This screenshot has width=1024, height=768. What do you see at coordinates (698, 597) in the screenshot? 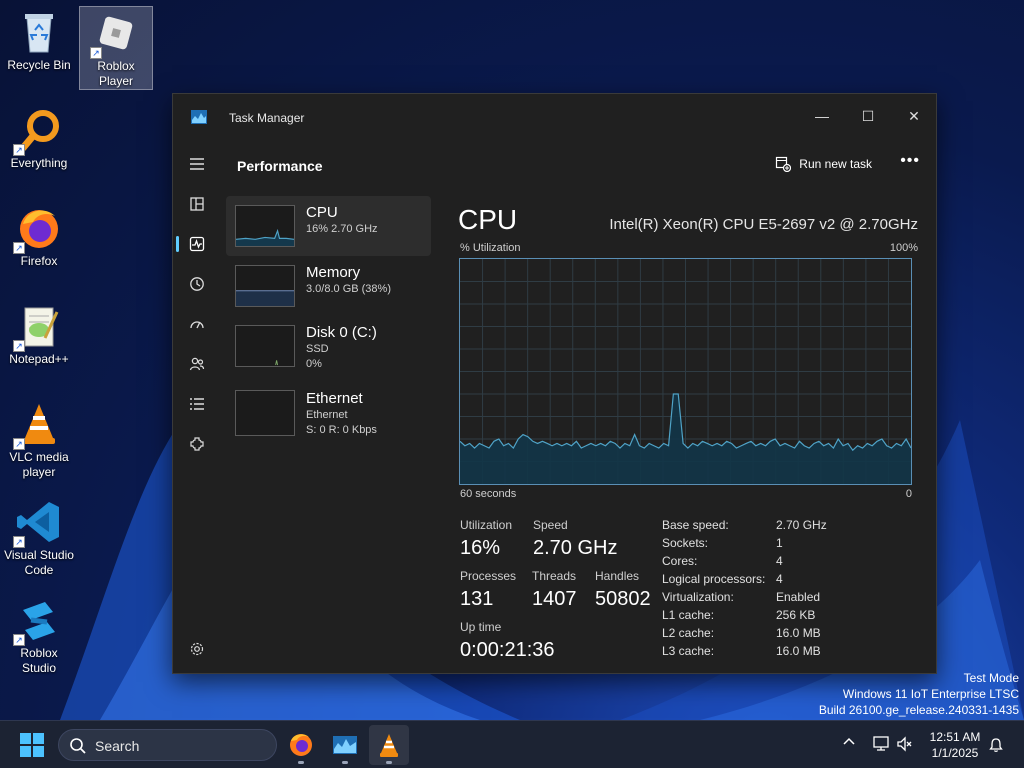
I see `spec-label: Virtualization:` at bounding box center [698, 597].